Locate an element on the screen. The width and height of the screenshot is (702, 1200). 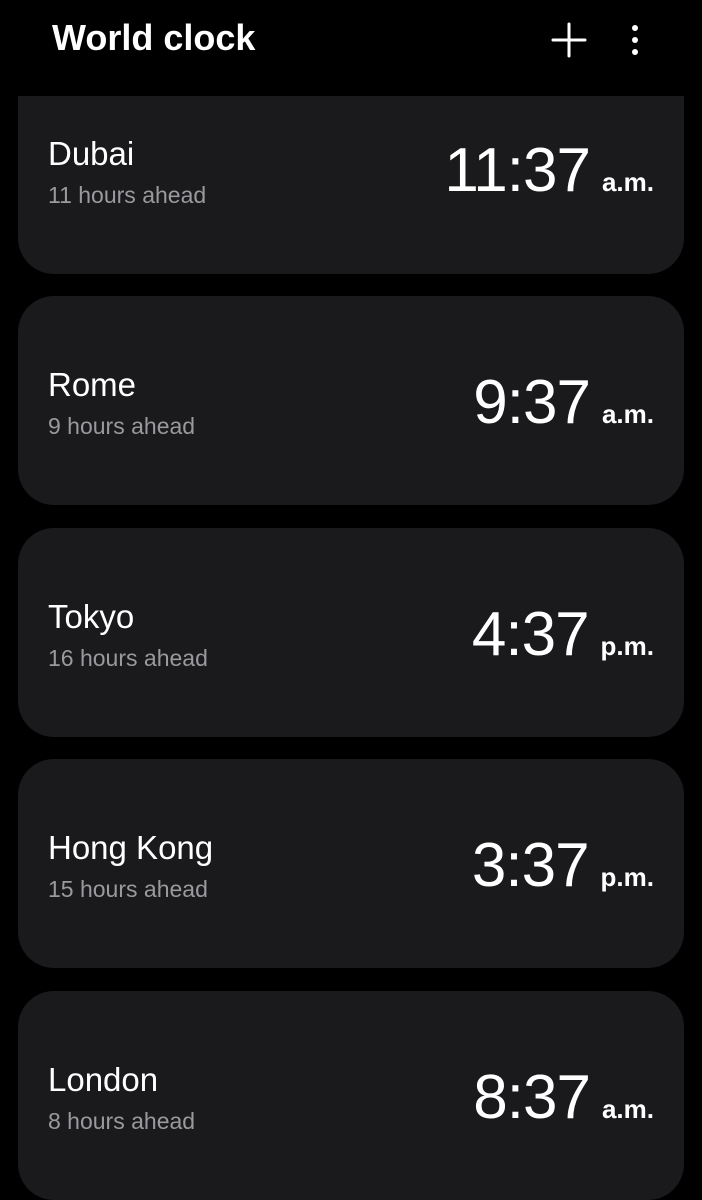
app-header: World clock is located at coordinates (351, 48).